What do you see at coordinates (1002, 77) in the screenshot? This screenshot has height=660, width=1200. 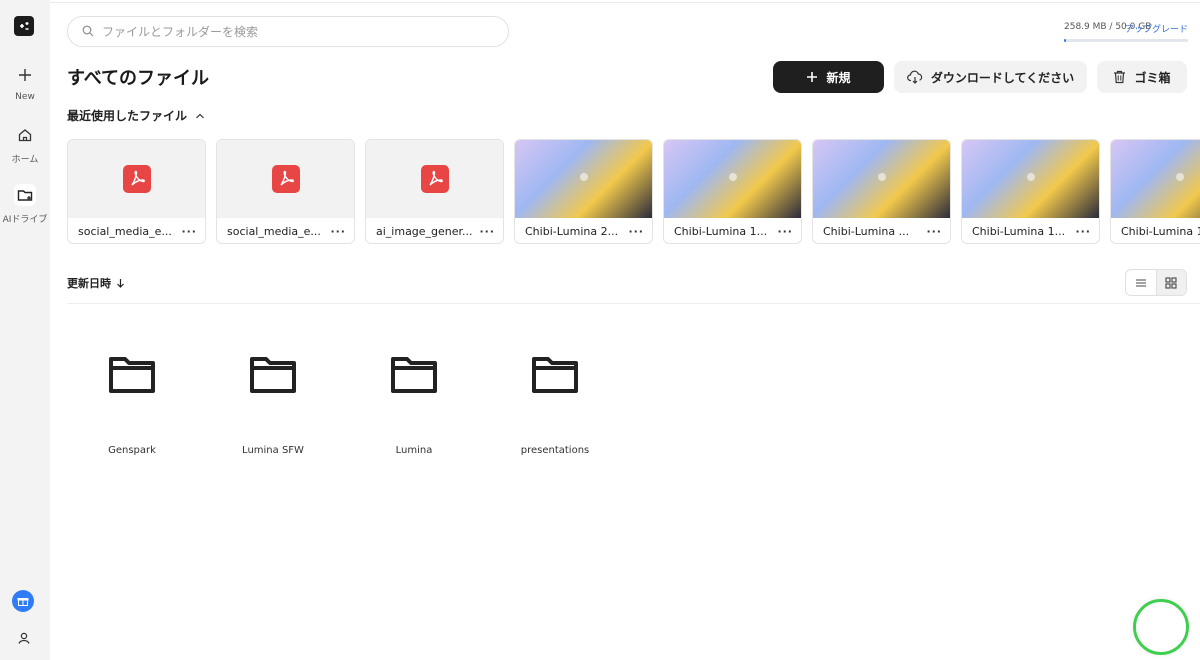 I see `download-button-label: ダウンロードしてください` at bounding box center [1002, 77].